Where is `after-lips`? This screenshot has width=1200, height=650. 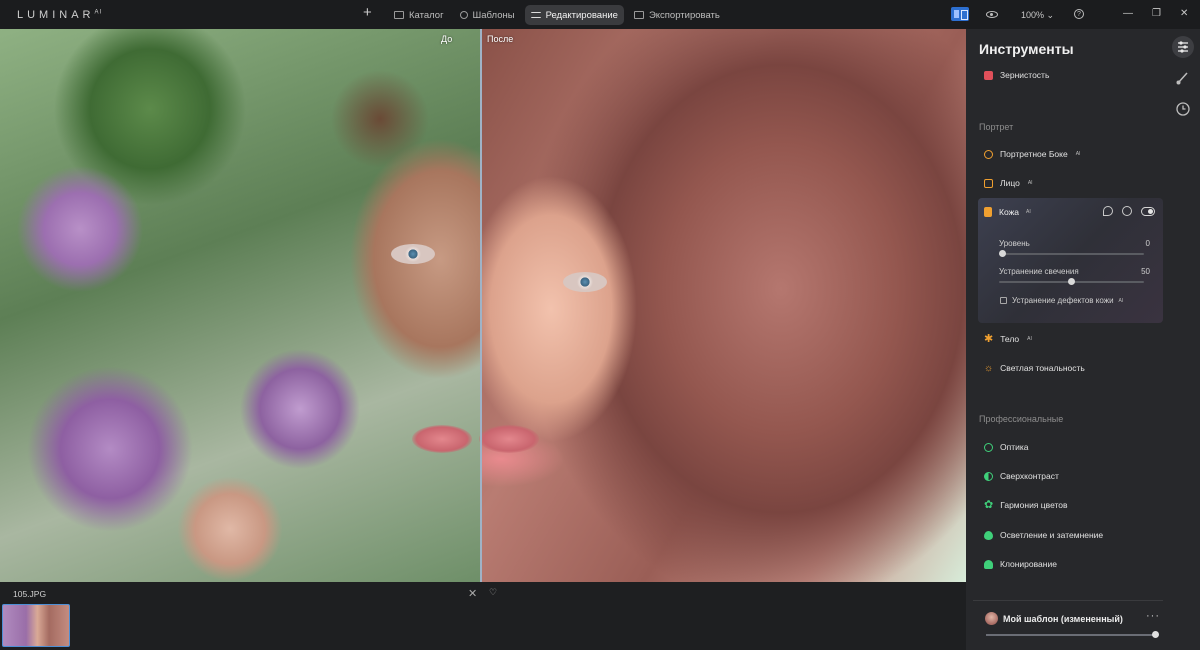
after-lips is located at coordinates (509, 439).